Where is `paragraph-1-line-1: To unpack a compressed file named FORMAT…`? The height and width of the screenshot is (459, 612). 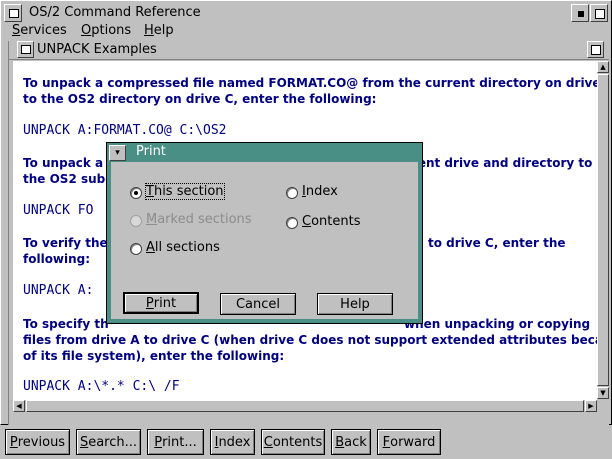 paragraph-1-line-1: To unpack a compressed file named FORMAT… is located at coordinates (310, 83).